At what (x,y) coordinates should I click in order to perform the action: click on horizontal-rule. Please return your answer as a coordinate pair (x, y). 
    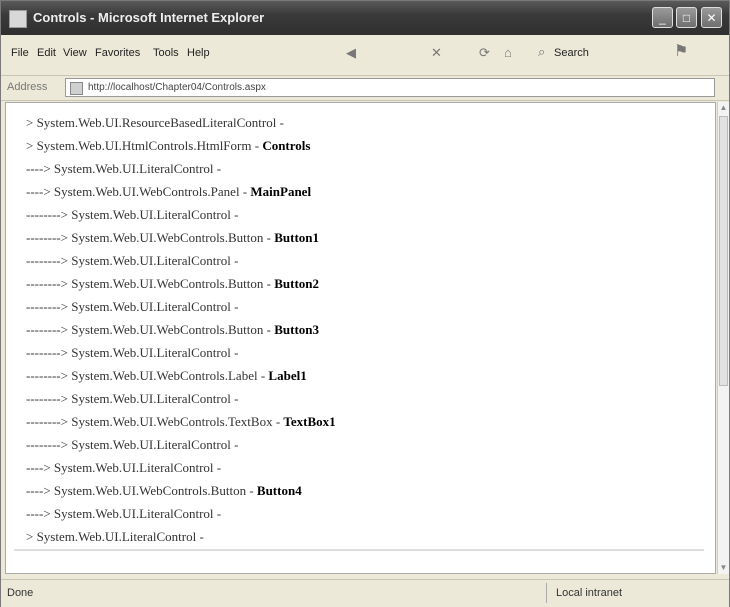
    Looking at the image, I should click on (359, 550).